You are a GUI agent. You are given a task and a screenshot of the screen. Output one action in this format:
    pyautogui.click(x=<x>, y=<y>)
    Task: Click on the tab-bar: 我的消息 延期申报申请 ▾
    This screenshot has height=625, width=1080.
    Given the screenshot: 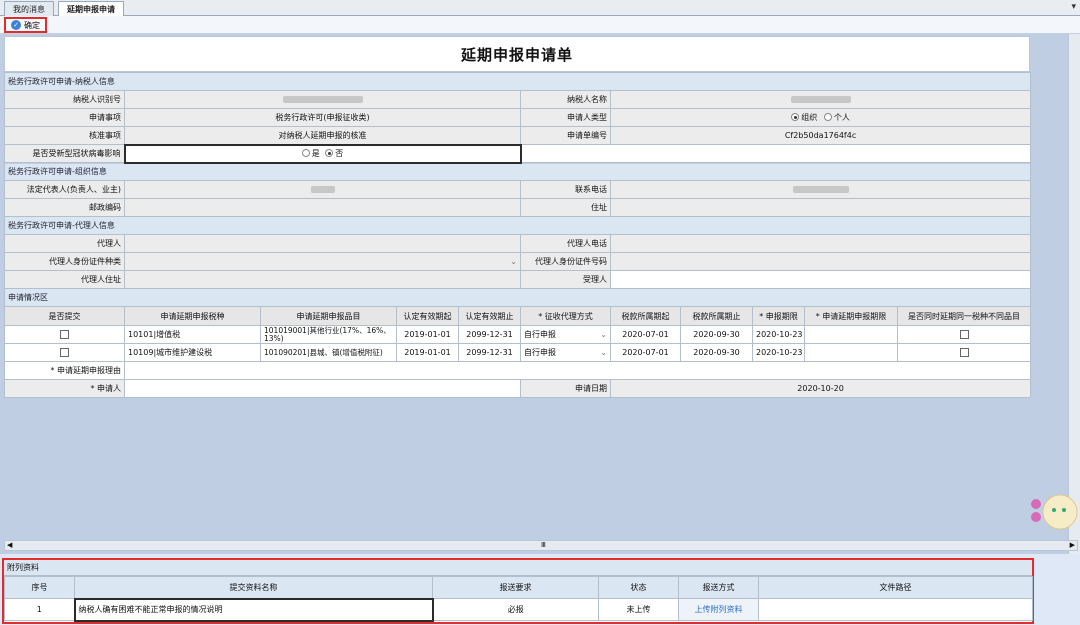 What is the action you would take?
    pyautogui.click(x=540, y=8)
    